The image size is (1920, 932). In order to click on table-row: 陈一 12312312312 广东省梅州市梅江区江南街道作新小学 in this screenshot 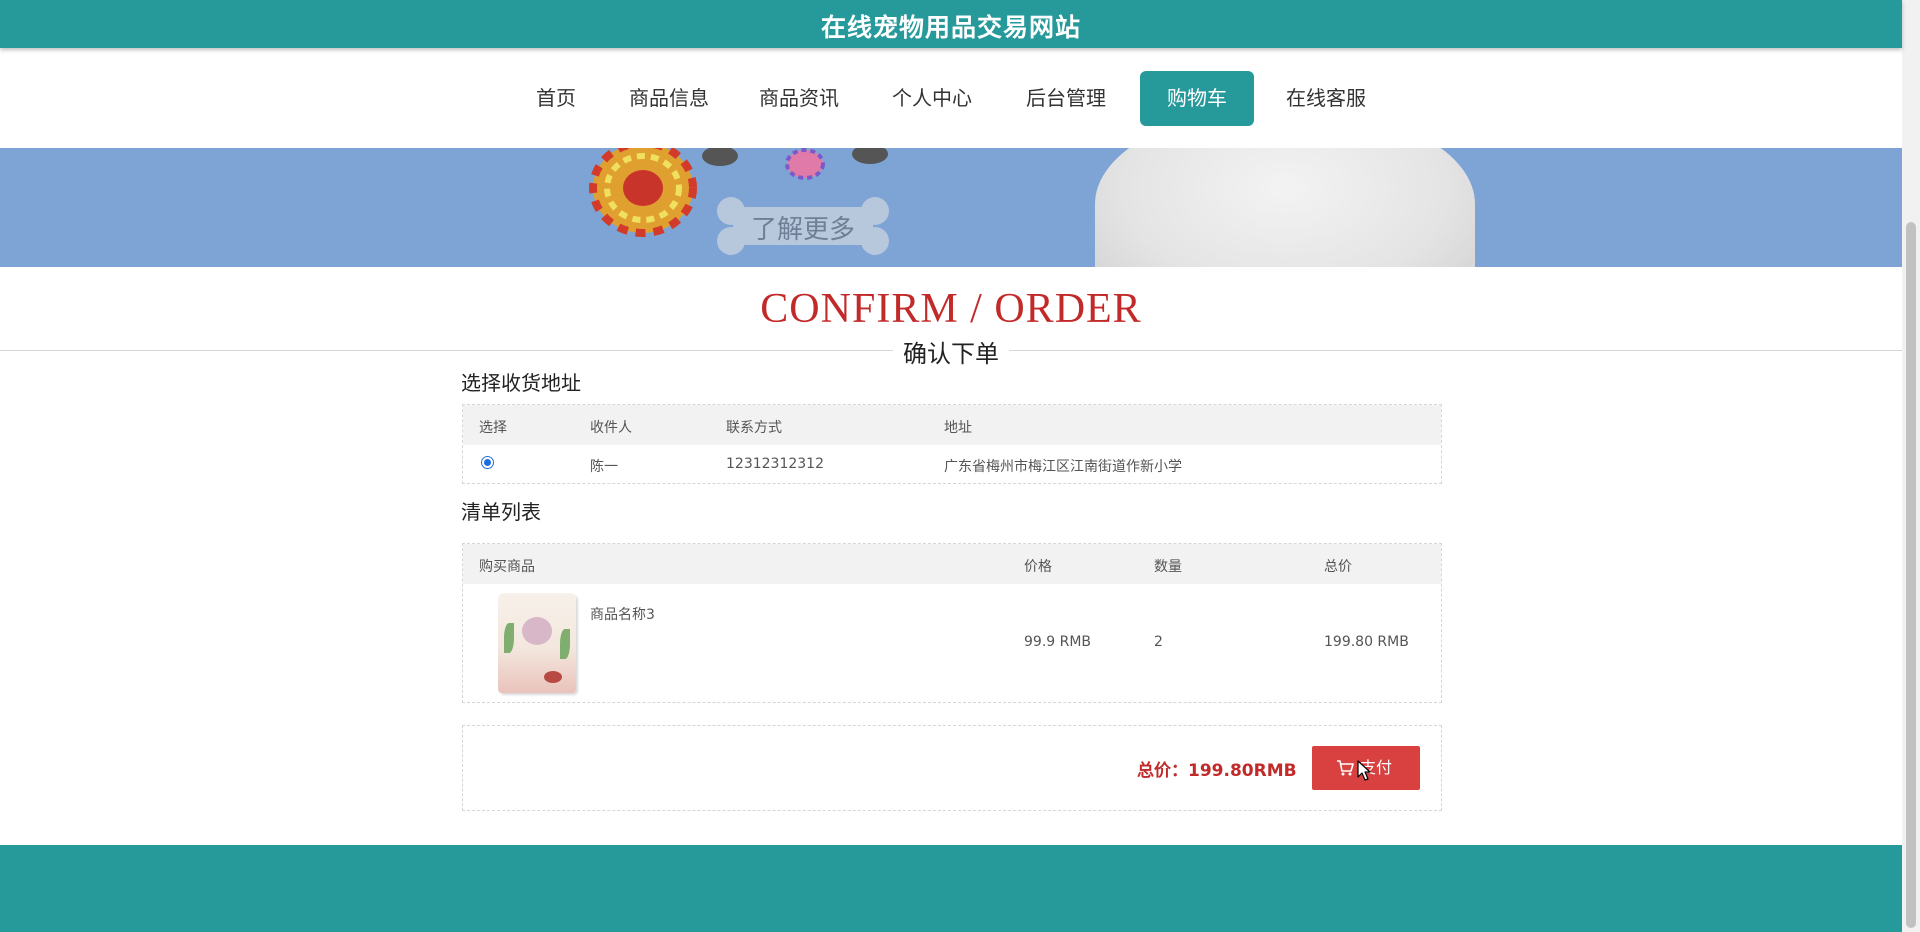, I will do `click(952, 464)`.